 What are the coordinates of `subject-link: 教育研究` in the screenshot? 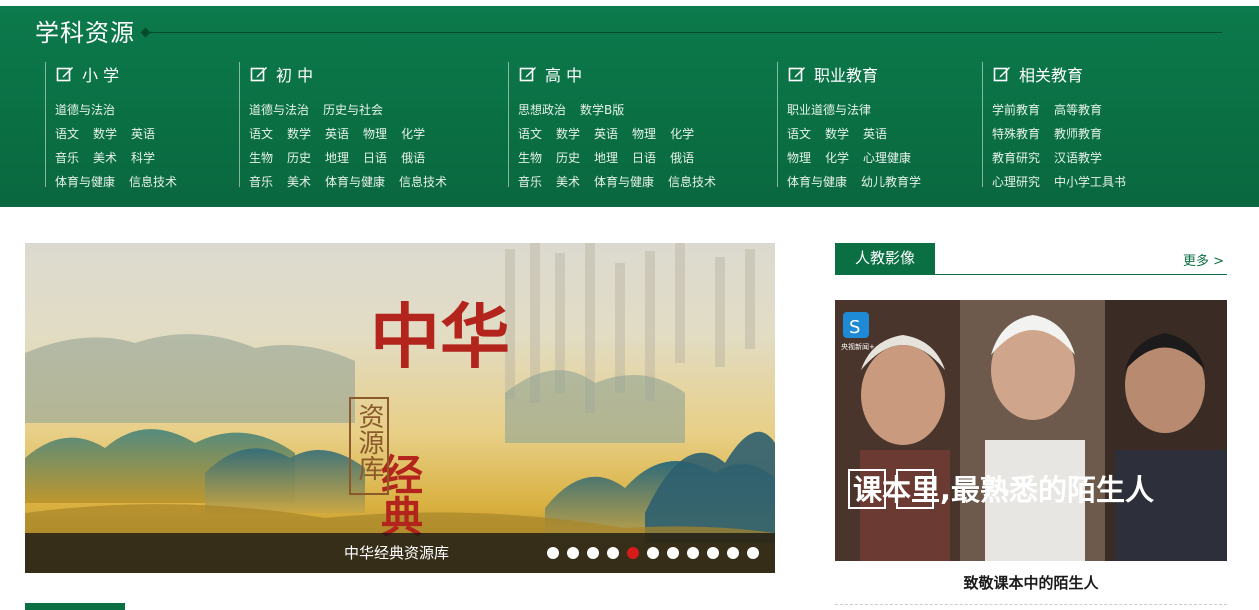 It's located at (1016, 158).